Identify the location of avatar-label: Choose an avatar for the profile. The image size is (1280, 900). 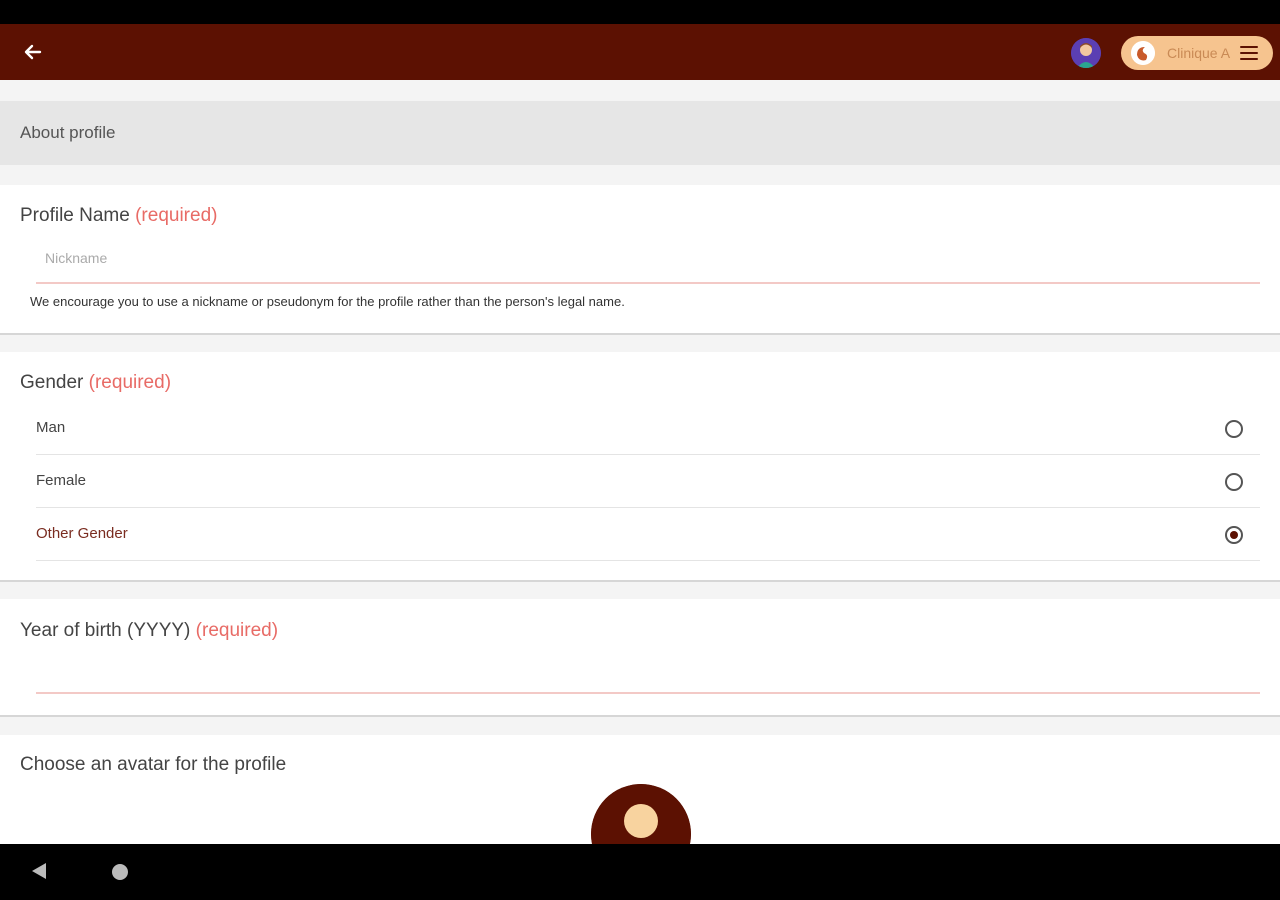
(153, 764).